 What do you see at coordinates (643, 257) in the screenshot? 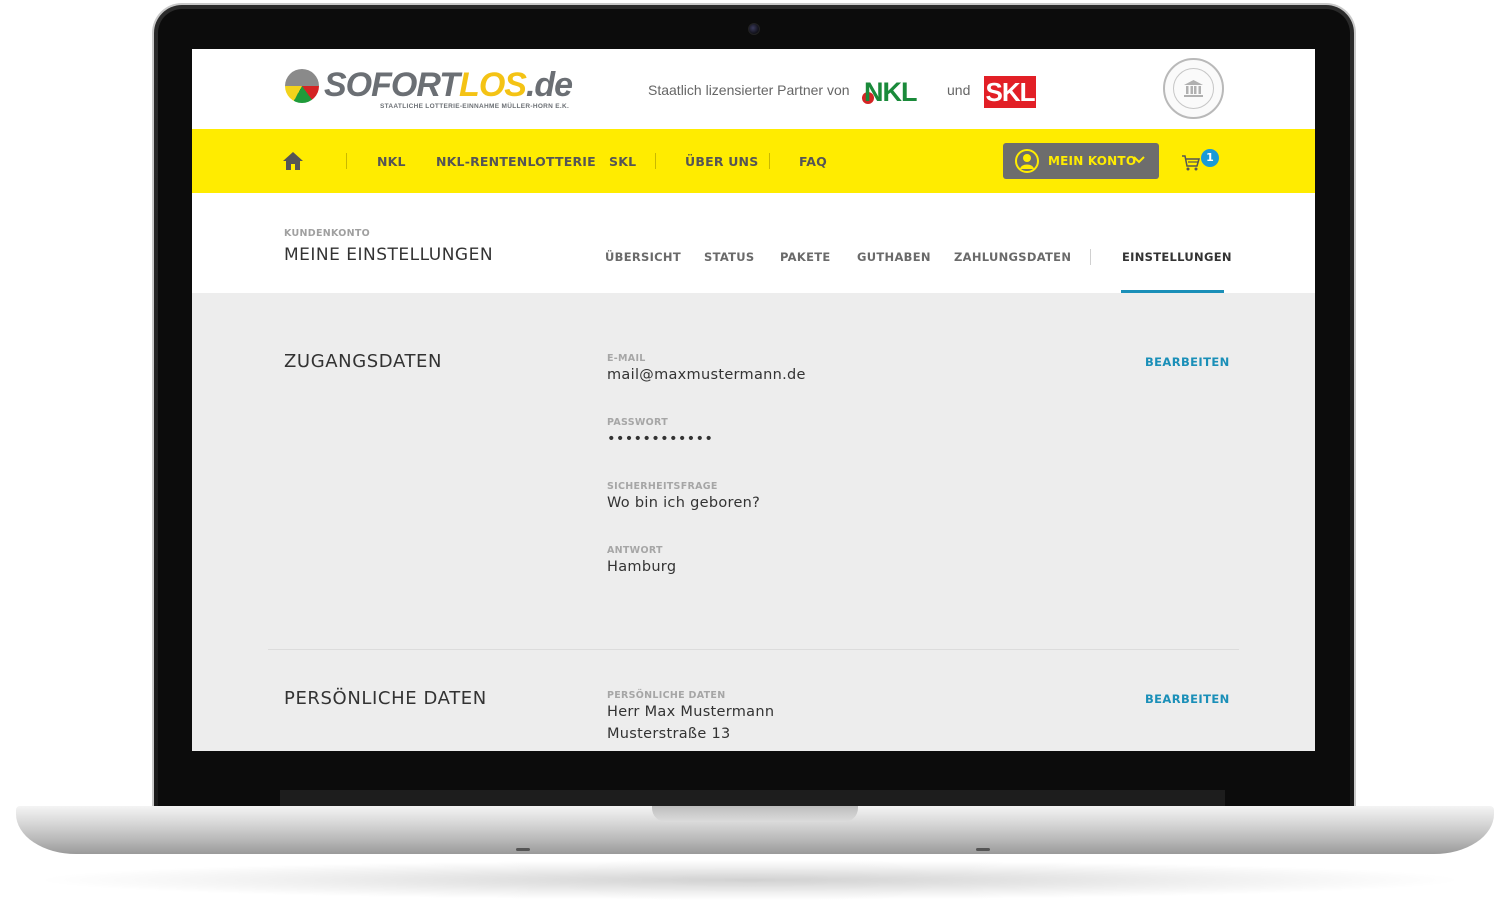
I see `tab-uebersicht: ÜBERSICHT` at bounding box center [643, 257].